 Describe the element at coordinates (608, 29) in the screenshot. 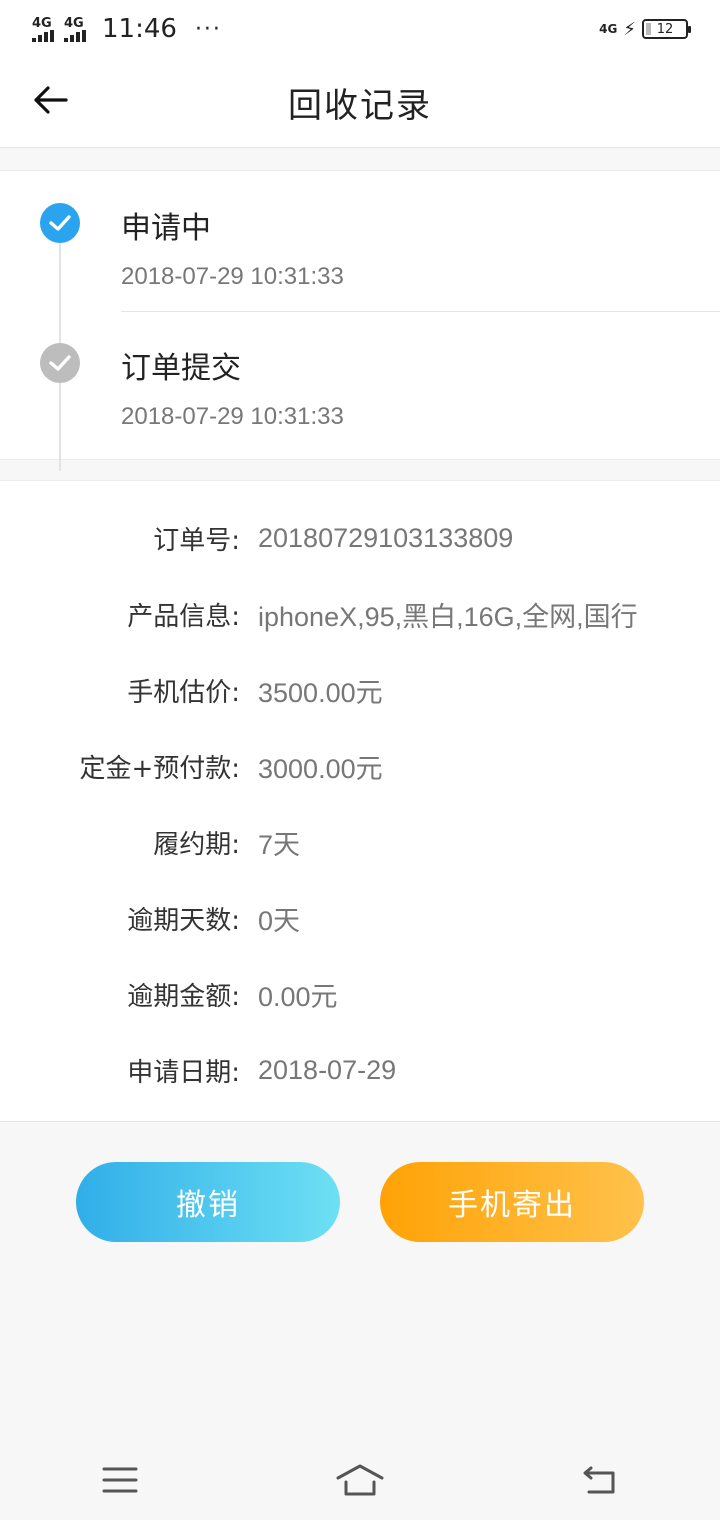

I see `network-type-right: 4G` at that location.